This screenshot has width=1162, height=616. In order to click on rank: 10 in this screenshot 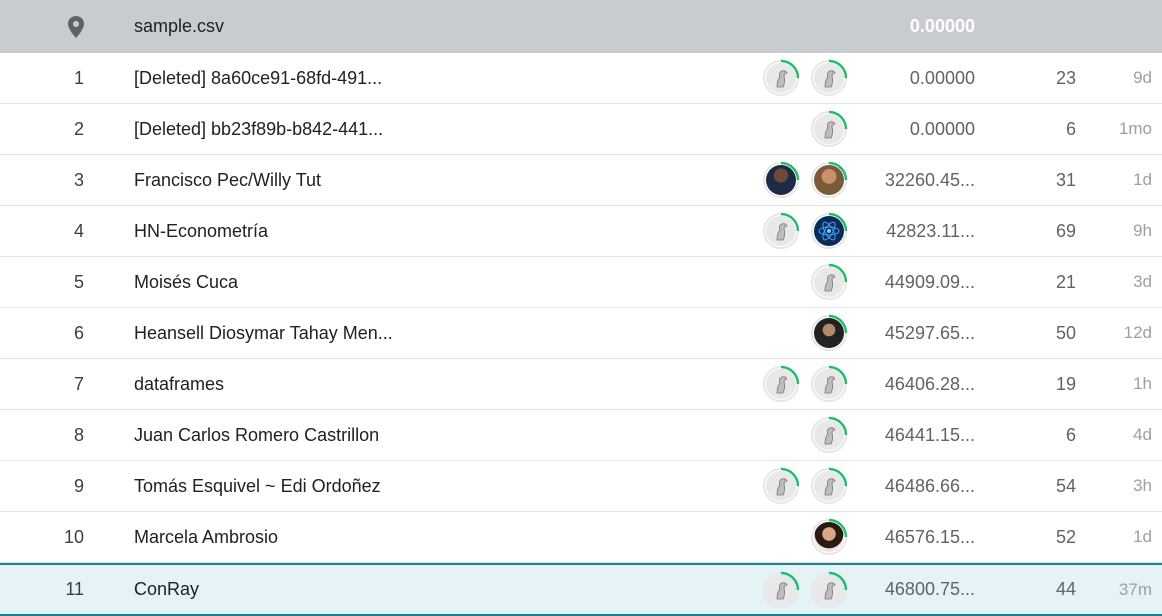, I will do `click(73, 536)`.